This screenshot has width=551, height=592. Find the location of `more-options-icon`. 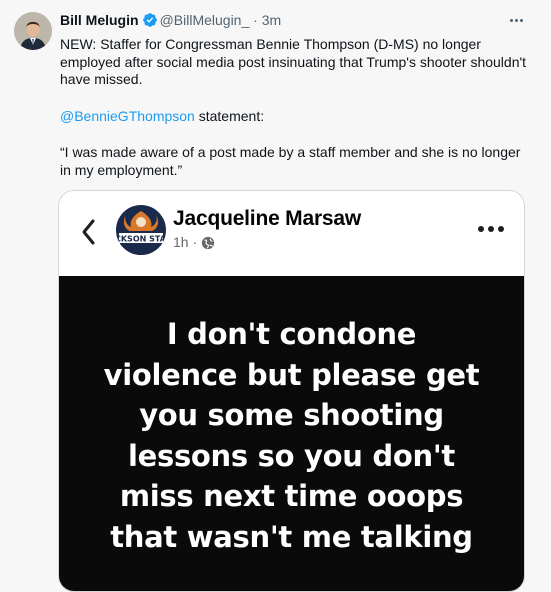

more-options-icon is located at coordinates (516, 20).